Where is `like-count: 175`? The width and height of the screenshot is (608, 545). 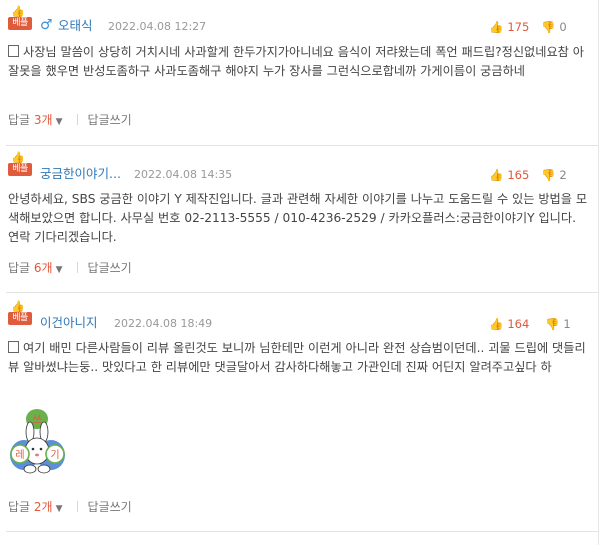 like-count: 175 is located at coordinates (518, 27).